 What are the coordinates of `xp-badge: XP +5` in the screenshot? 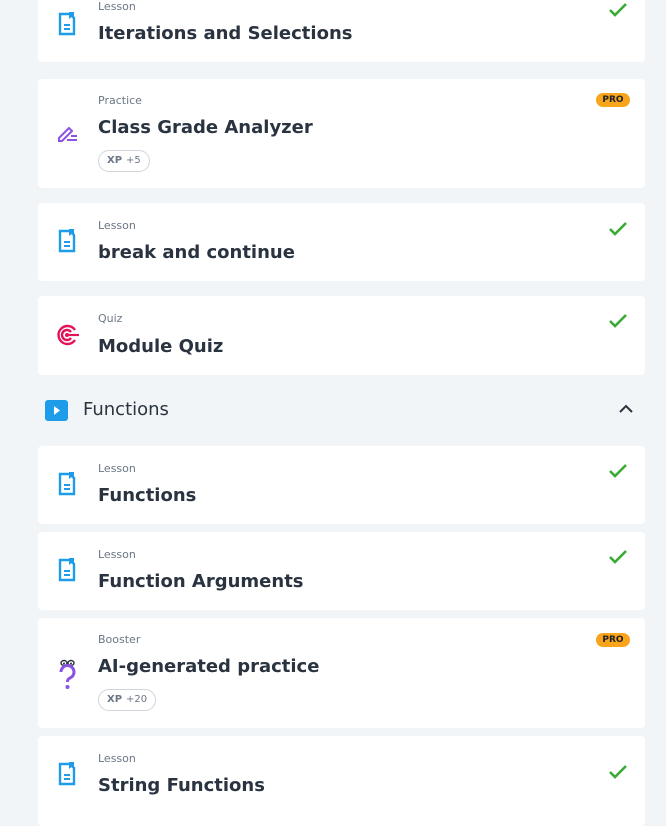 It's located at (124, 161).